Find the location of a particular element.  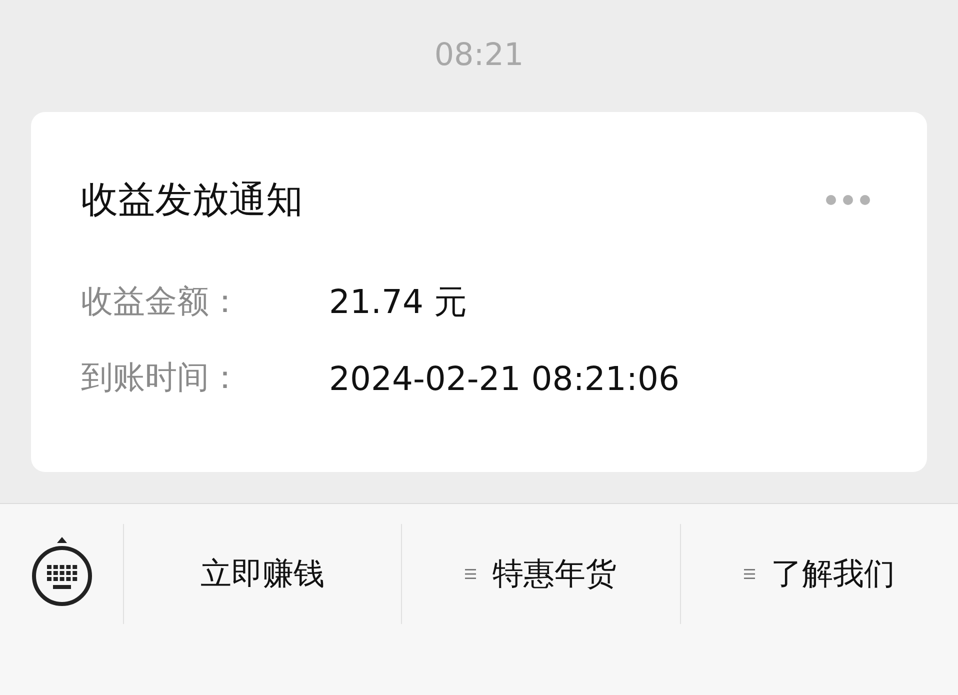

message-time: 08:21 is located at coordinates (479, 55).